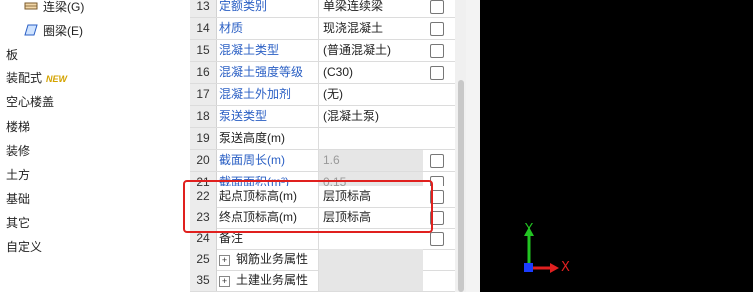 The height and width of the screenshot is (292, 753). What do you see at coordinates (57, 79) in the screenshot?
I see `new-badge: NEW` at bounding box center [57, 79].